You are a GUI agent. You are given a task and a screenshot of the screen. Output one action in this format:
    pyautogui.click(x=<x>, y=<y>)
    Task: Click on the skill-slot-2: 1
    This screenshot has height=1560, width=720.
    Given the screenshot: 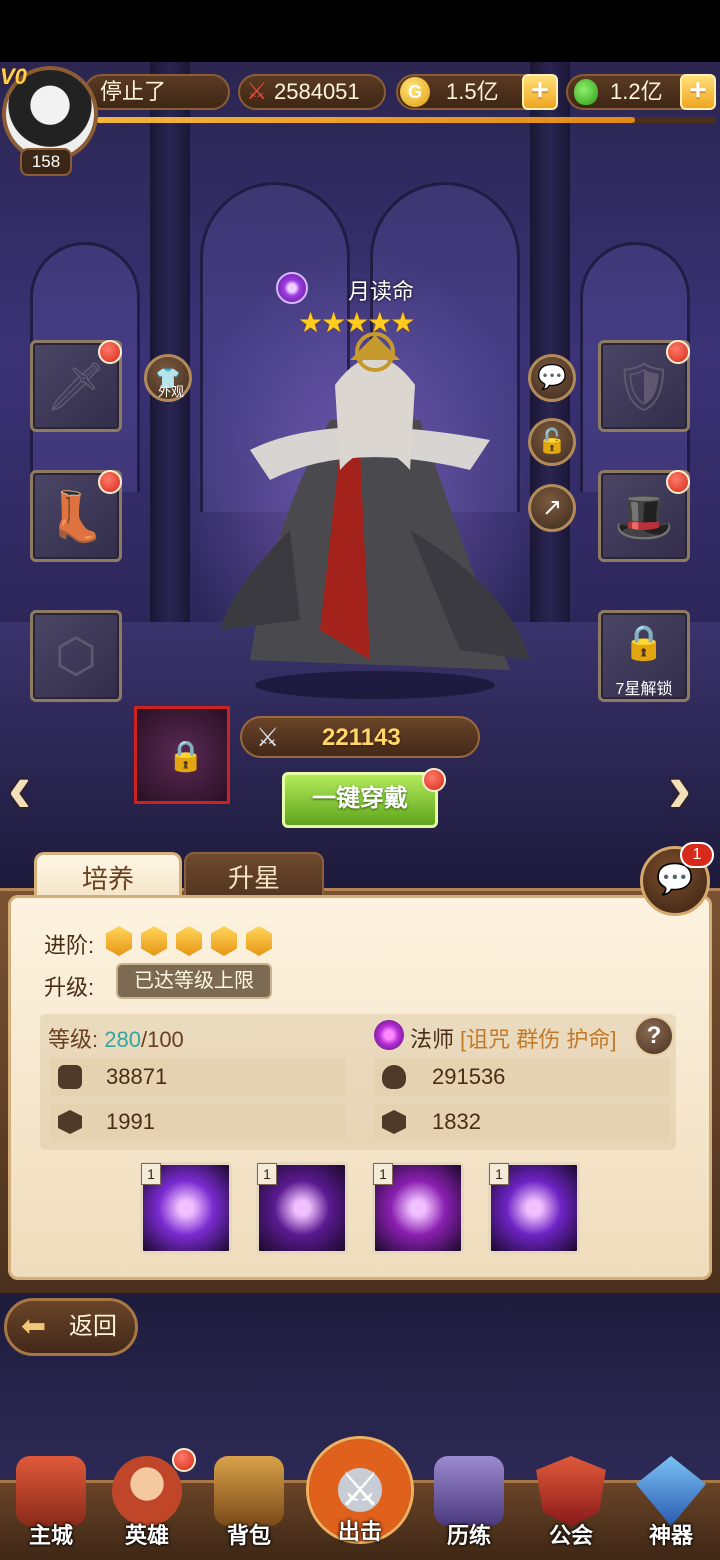 What is the action you would take?
    pyautogui.click(x=302, y=1208)
    